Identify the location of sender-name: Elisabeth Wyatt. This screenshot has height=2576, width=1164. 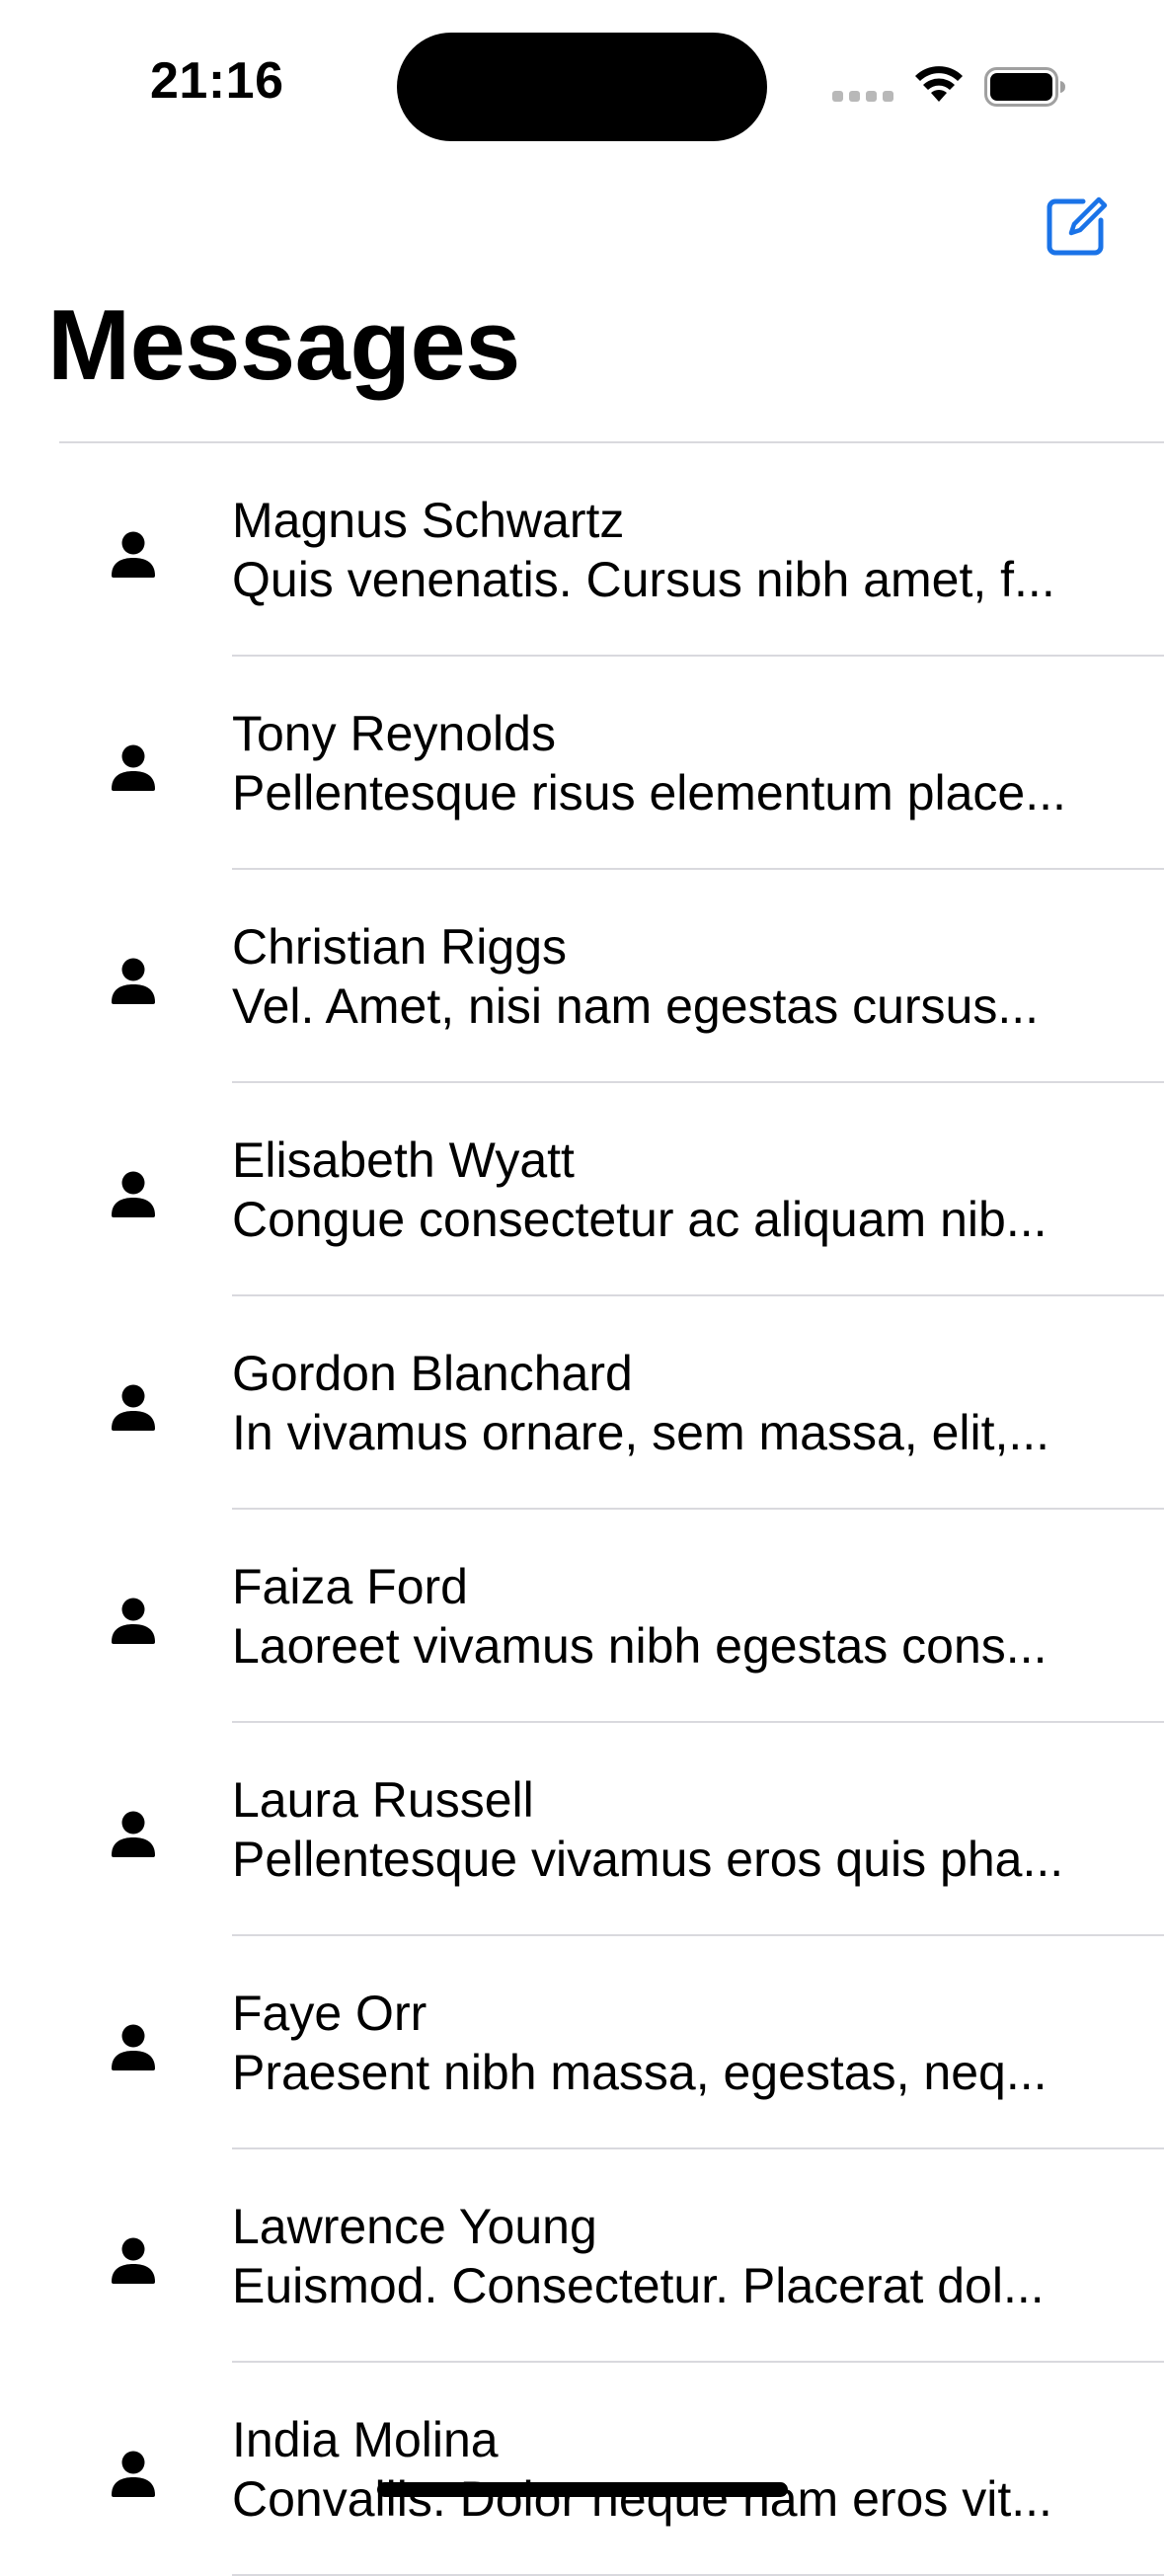
(403, 1160).